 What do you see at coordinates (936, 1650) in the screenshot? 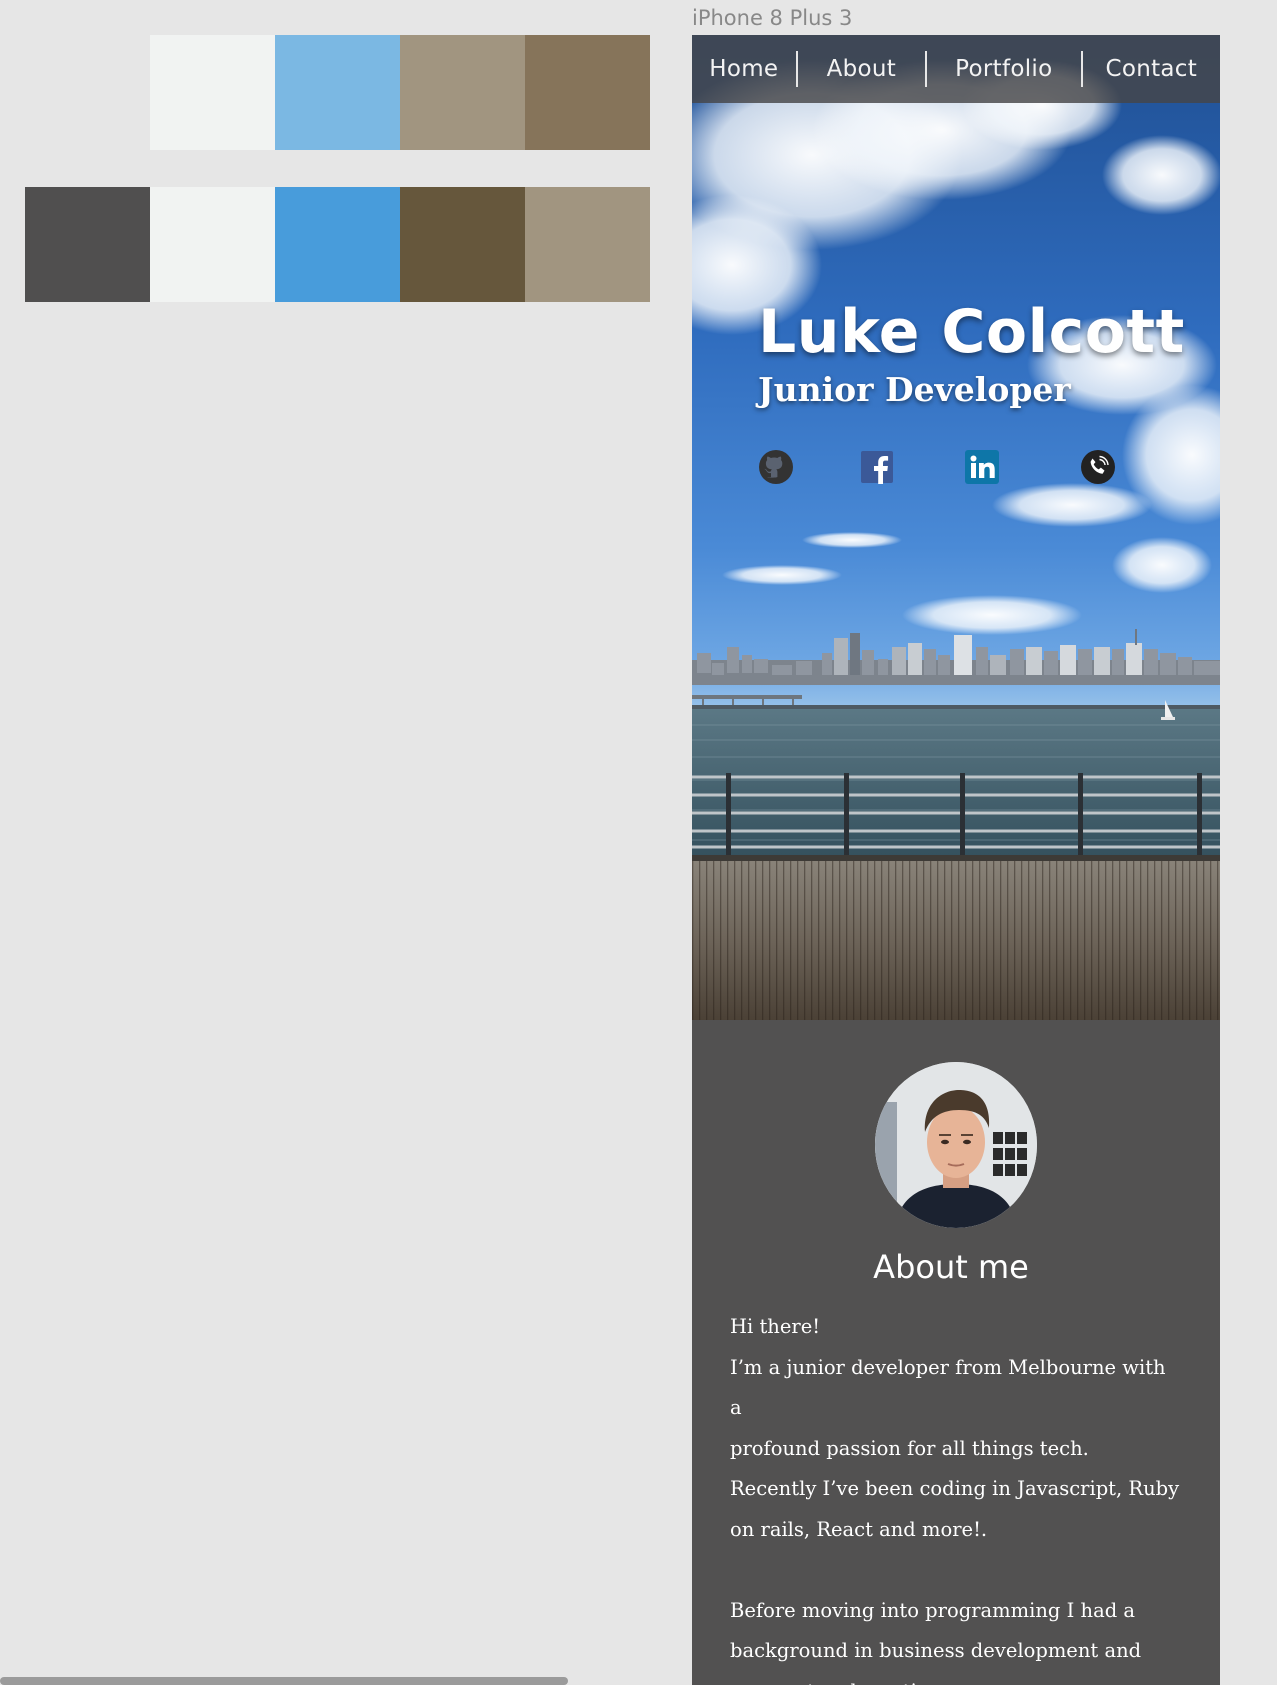
I see `about-line: background in business development and` at bounding box center [936, 1650].